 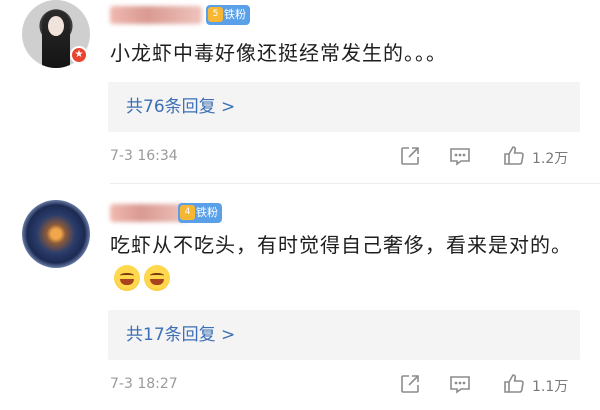 What do you see at coordinates (550, 159) in the screenshot?
I see `like-count: 1.2万` at bounding box center [550, 159].